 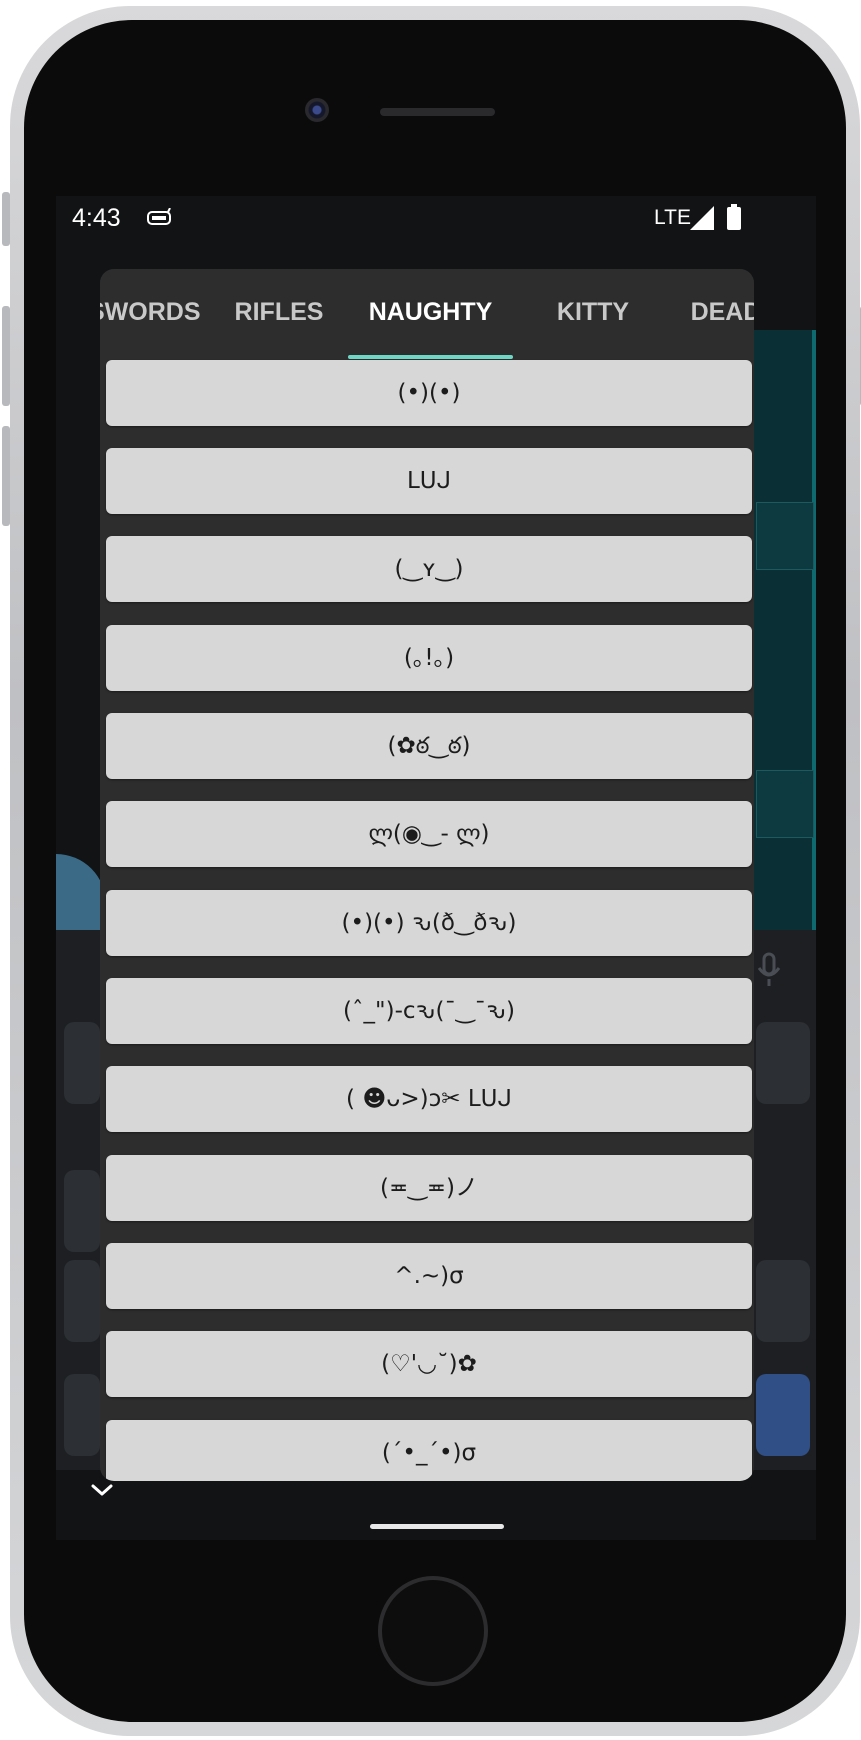 What do you see at coordinates (783, 1415) in the screenshot?
I see `keyboard-enter-key` at bounding box center [783, 1415].